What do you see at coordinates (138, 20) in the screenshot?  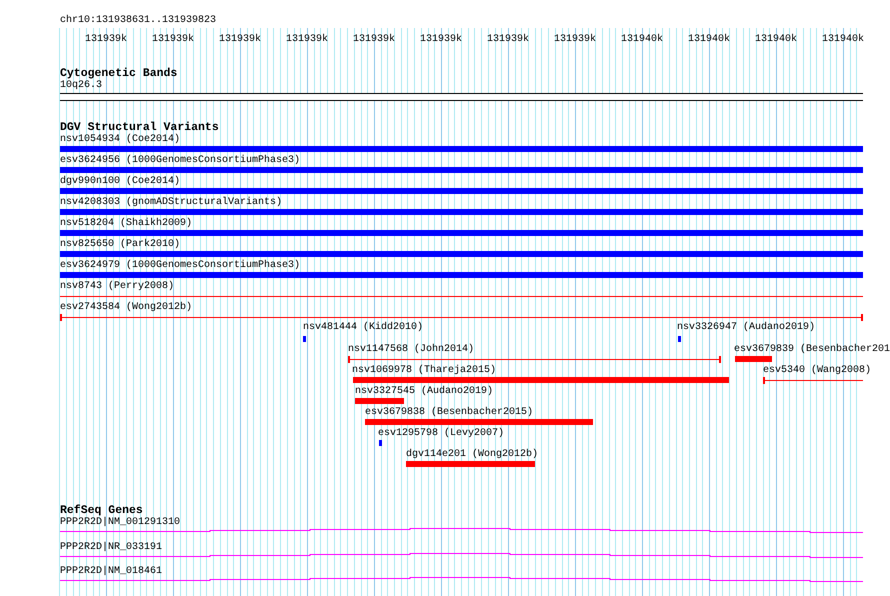 I see `location-label: chr10:131938631..131939823` at bounding box center [138, 20].